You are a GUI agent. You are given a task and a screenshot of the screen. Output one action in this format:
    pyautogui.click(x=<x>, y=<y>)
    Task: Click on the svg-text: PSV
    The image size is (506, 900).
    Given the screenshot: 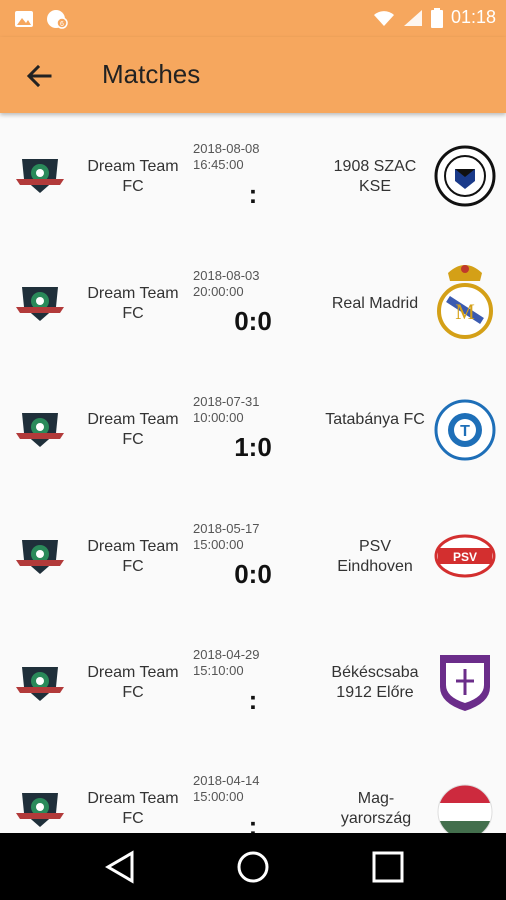 What is the action you would take?
    pyautogui.click(x=465, y=557)
    